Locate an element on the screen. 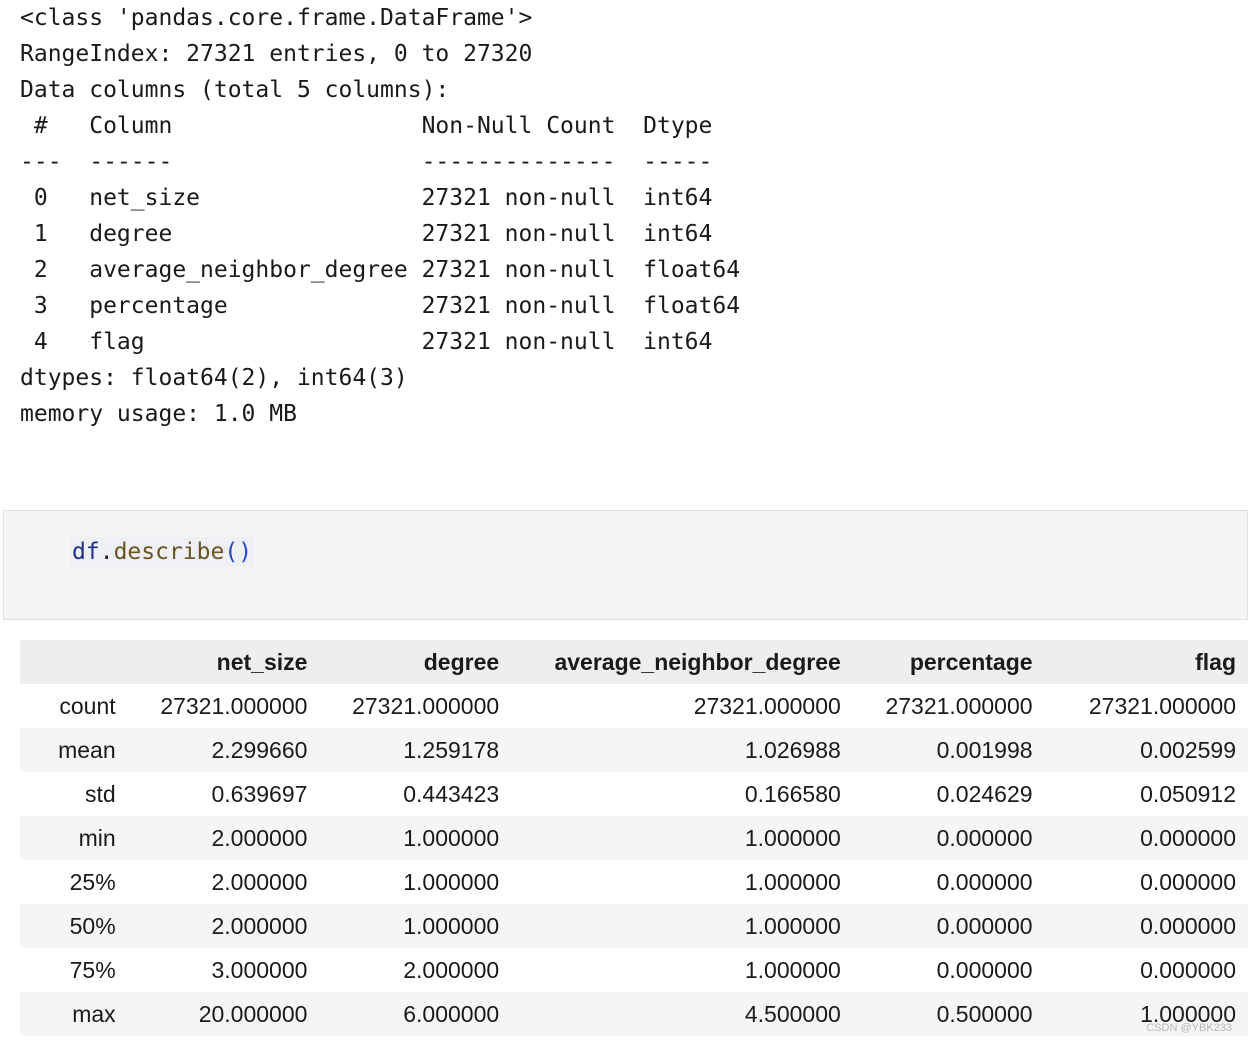 Image resolution: width=1248 pixels, height=1042 pixels. row-label: 75% is located at coordinates (92, 969).